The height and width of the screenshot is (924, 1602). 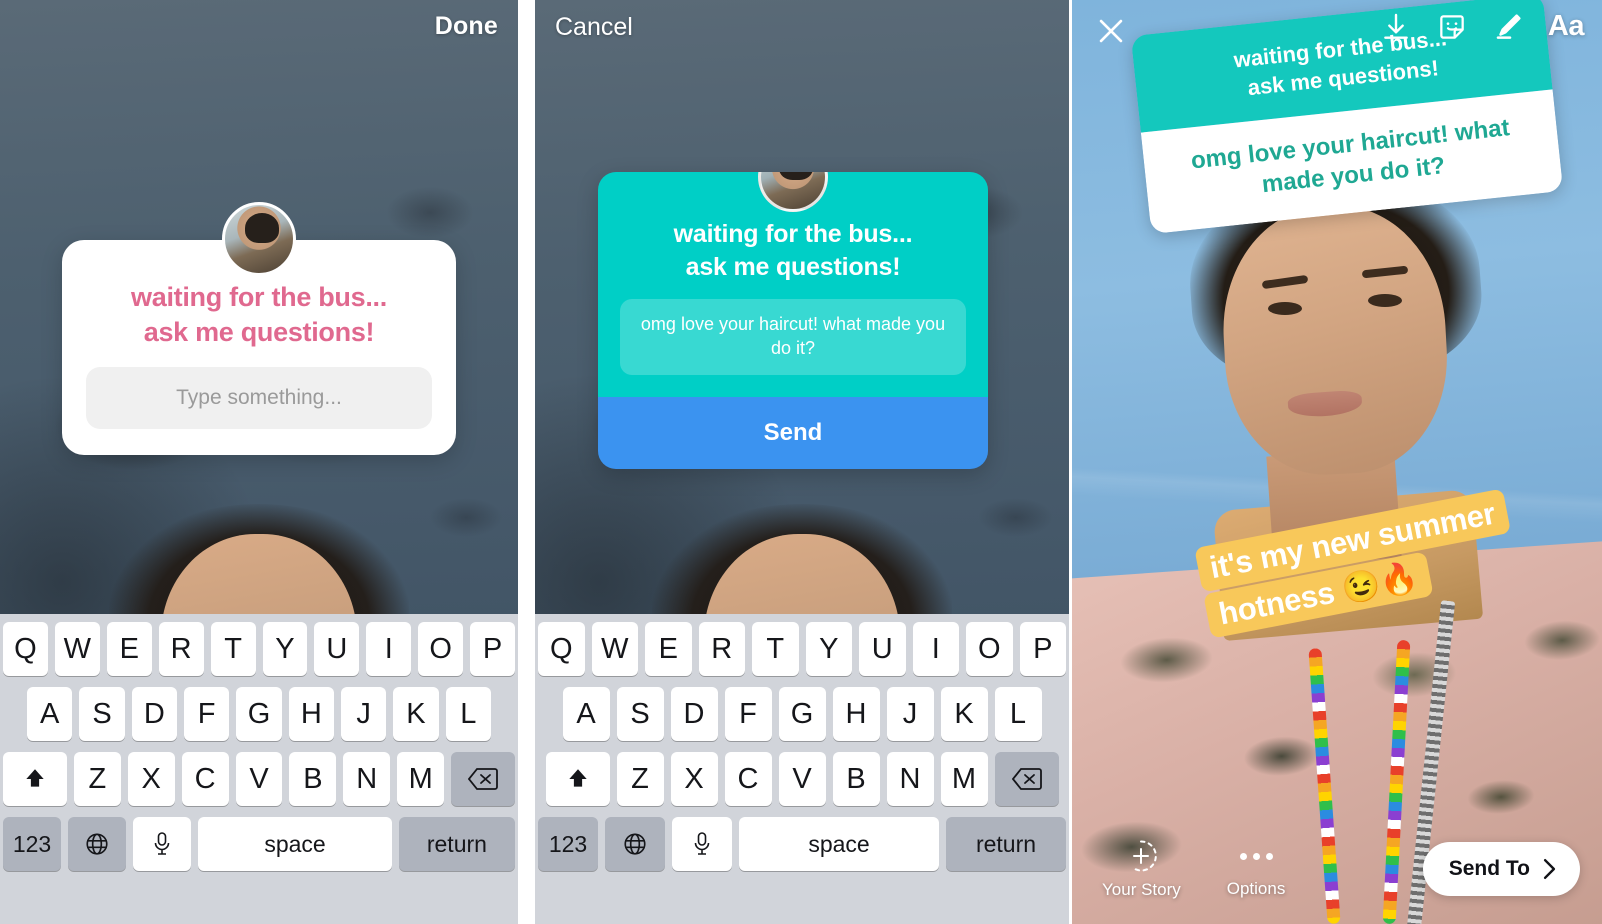 What do you see at coordinates (1337, 31) in the screenshot?
I see `composer-top-toolbar: Aa` at bounding box center [1337, 31].